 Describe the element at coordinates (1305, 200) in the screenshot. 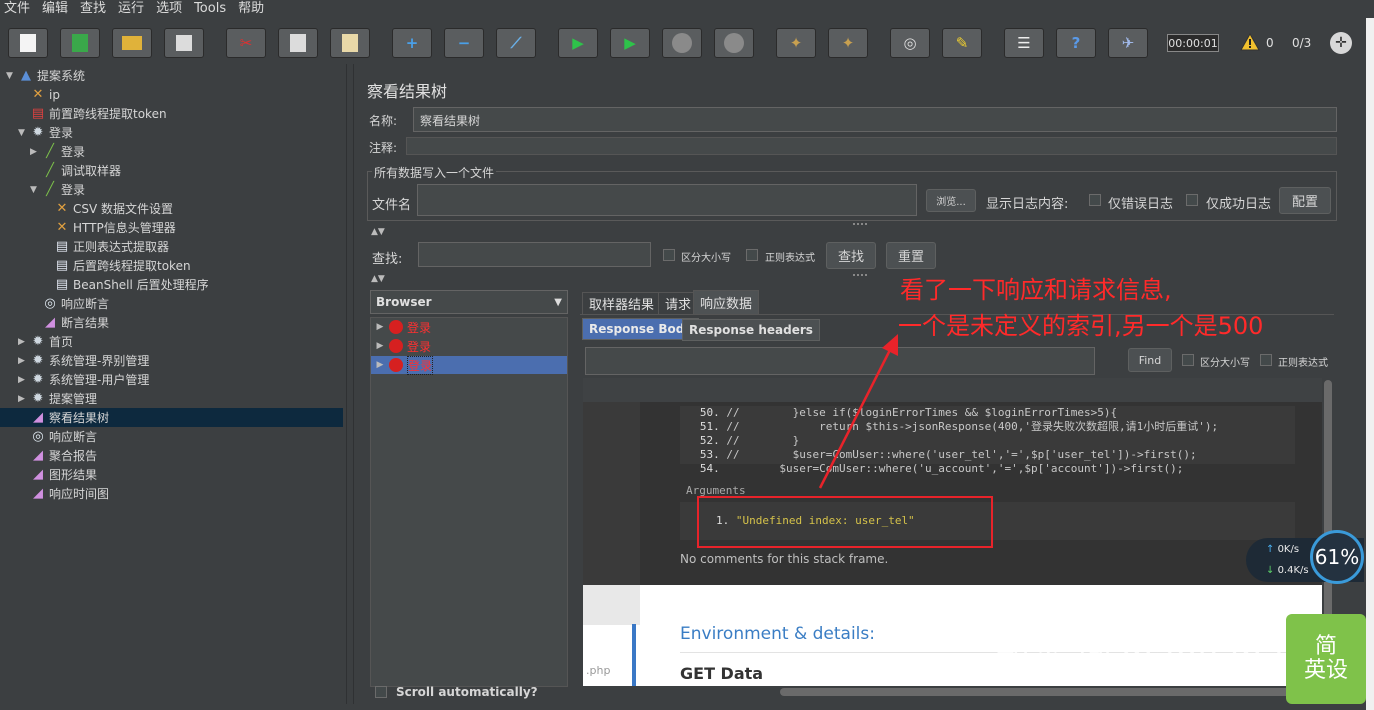

I see `configure-button: 配置` at that location.